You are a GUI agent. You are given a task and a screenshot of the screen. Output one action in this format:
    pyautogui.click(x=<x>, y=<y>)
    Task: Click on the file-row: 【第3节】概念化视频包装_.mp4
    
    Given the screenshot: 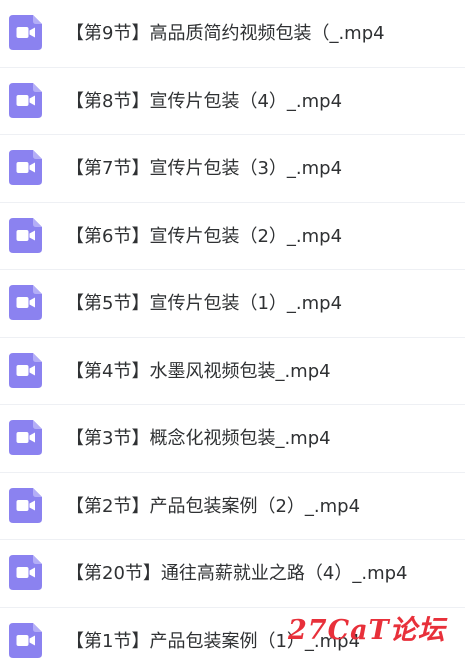 What is the action you would take?
    pyautogui.click(x=232, y=439)
    